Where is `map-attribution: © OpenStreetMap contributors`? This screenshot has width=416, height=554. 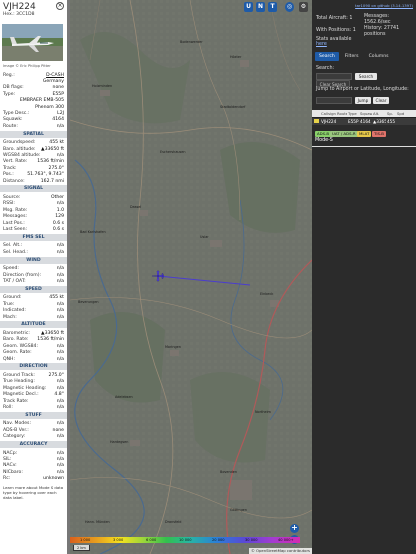 map-attribution: © OpenStreetMap contributors is located at coordinates (280, 551).